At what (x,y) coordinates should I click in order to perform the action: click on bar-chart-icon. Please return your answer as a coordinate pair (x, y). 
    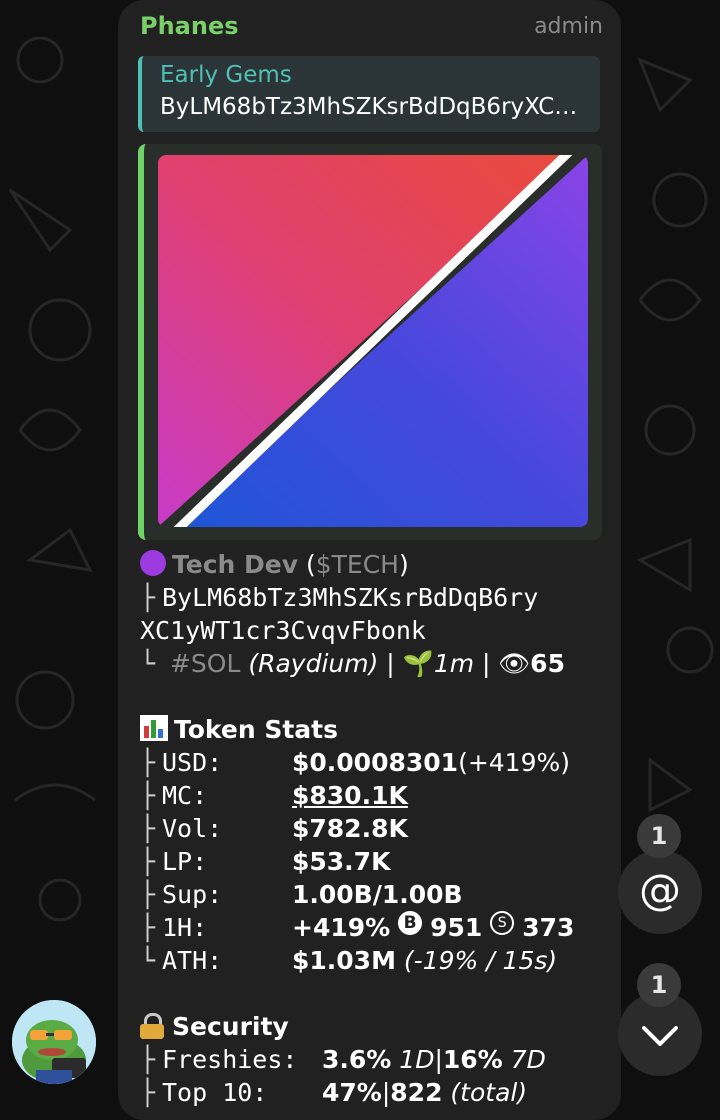
    Looking at the image, I should click on (154, 728).